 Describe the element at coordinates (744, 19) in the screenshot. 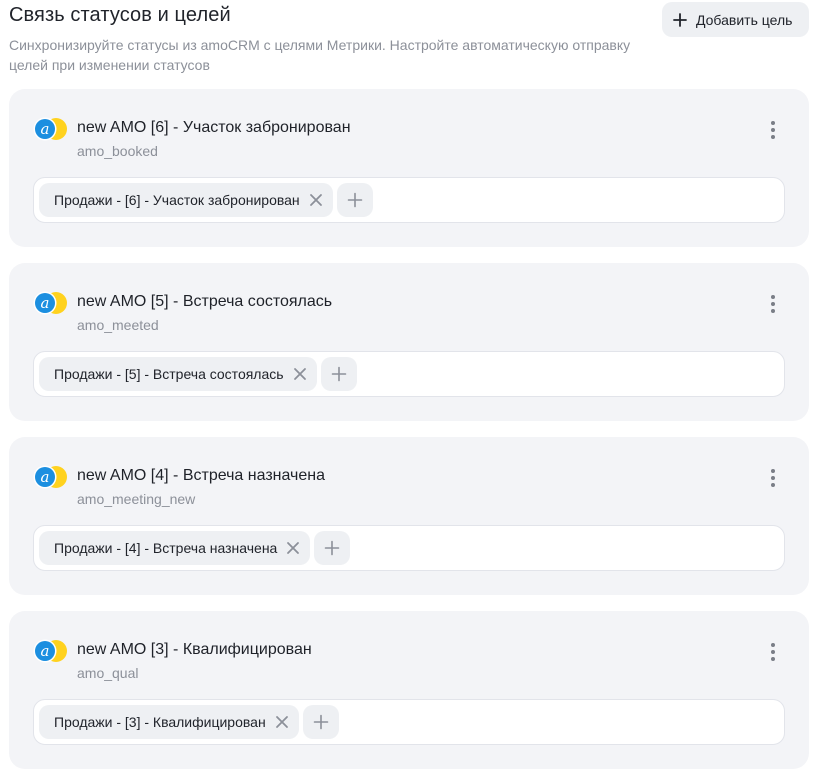

I see `add-goal-label: Добавить цель` at that location.